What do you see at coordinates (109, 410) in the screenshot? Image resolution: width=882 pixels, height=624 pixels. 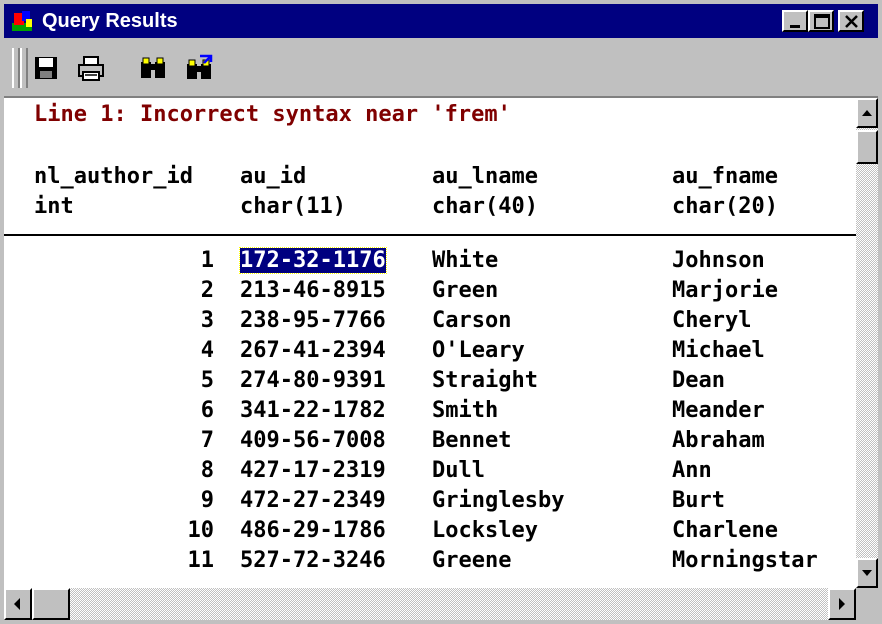 I see `cell-nl-author-id: 6` at bounding box center [109, 410].